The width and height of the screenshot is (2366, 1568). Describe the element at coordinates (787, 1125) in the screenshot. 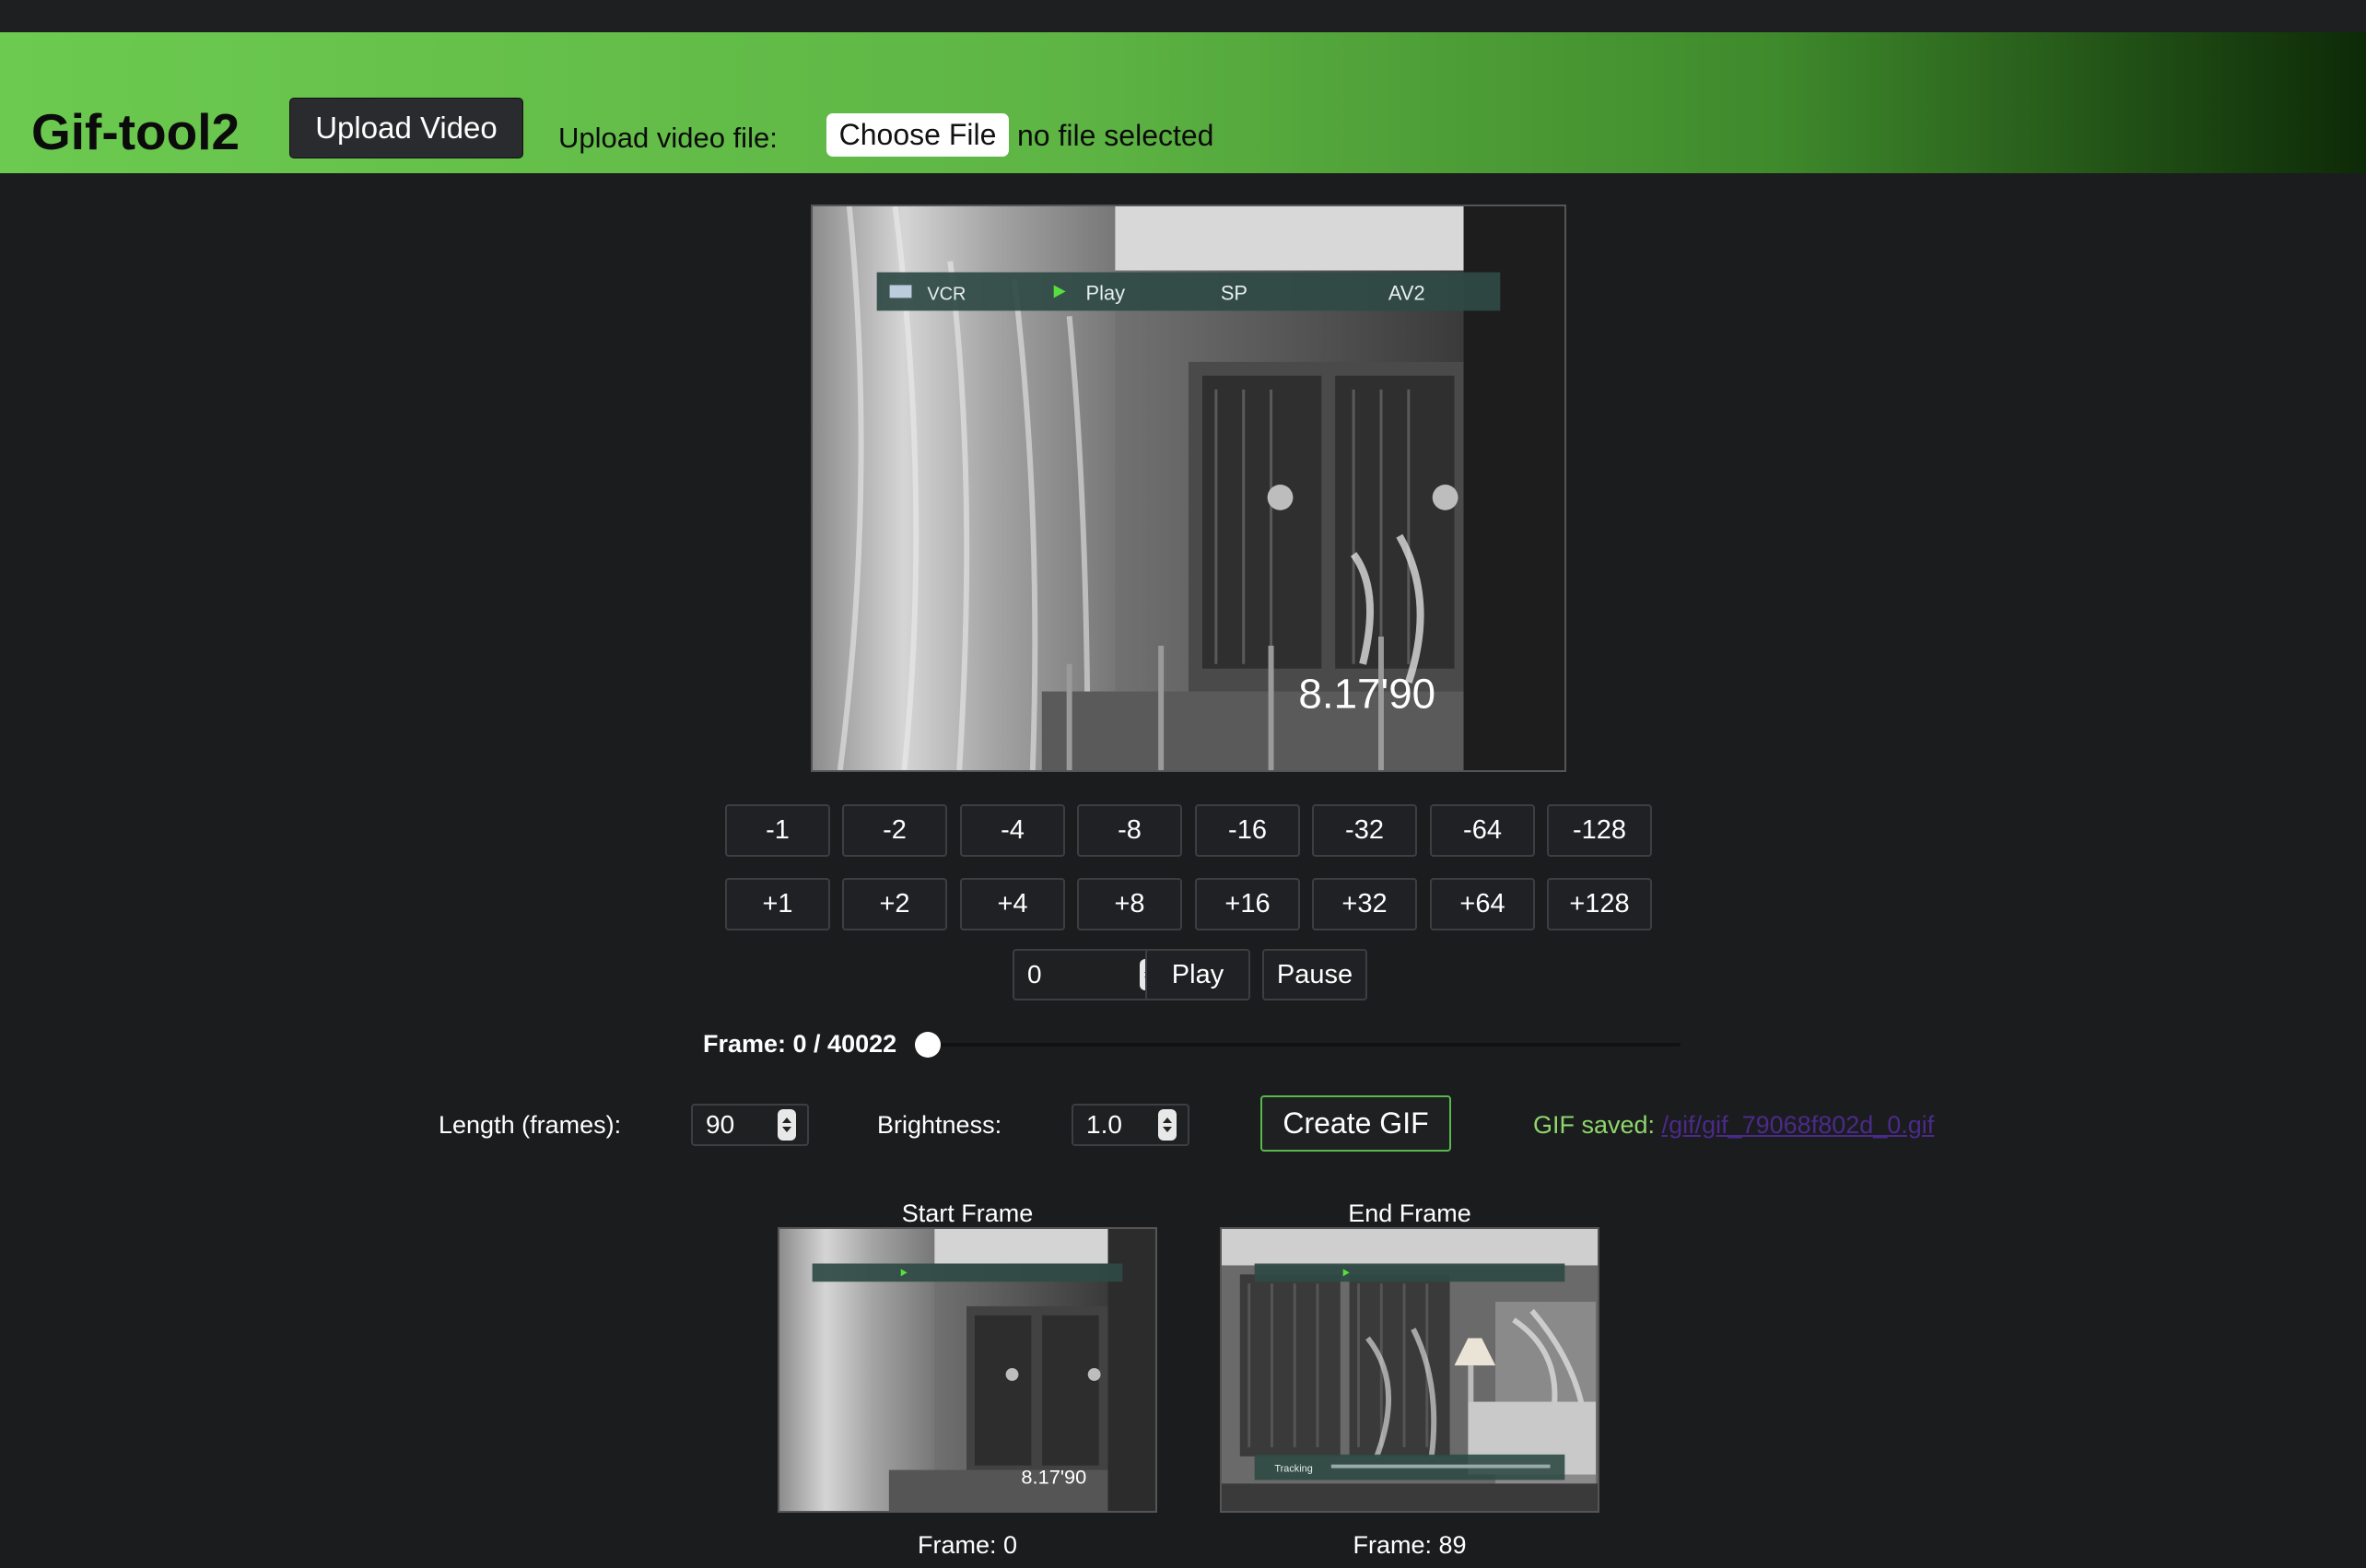

I see `length-spinner-icon` at that location.